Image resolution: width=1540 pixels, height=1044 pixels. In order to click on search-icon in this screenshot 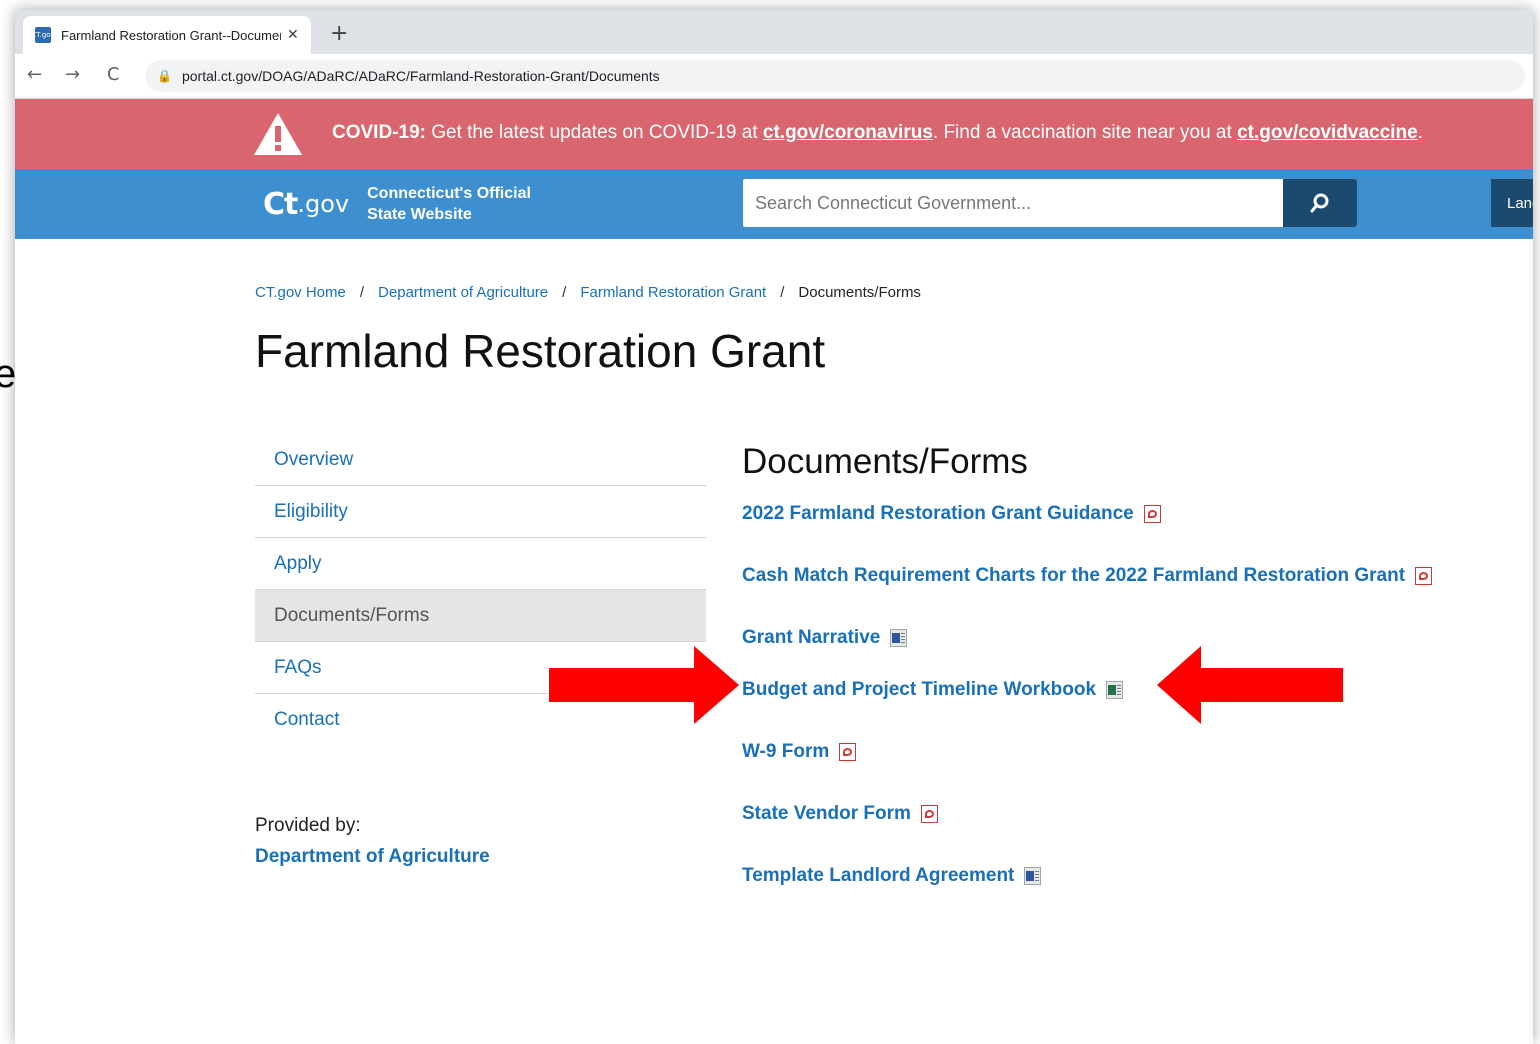, I will do `click(1319, 203)`.